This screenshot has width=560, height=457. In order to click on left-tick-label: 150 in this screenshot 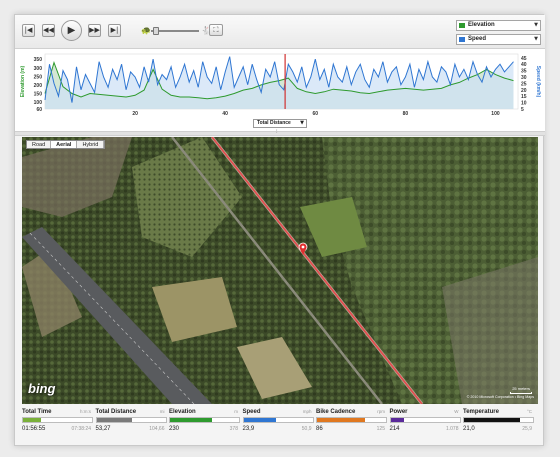, I will do `click(38, 95)`.